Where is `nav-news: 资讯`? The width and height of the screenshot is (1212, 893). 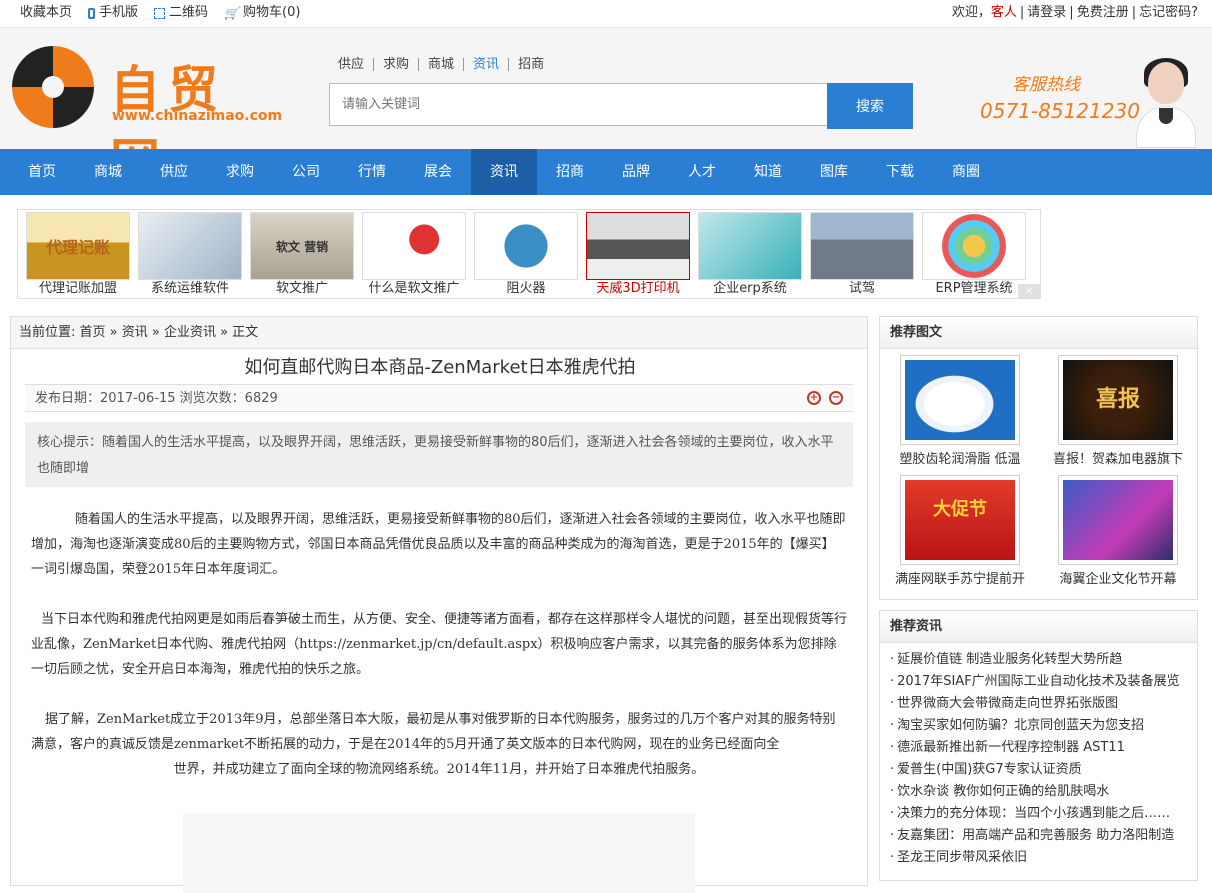 nav-news: 资讯 is located at coordinates (504, 172).